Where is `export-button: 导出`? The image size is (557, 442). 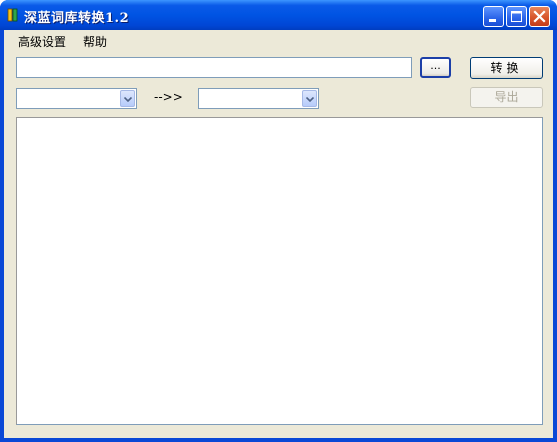
export-button: 导出 is located at coordinates (506, 97).